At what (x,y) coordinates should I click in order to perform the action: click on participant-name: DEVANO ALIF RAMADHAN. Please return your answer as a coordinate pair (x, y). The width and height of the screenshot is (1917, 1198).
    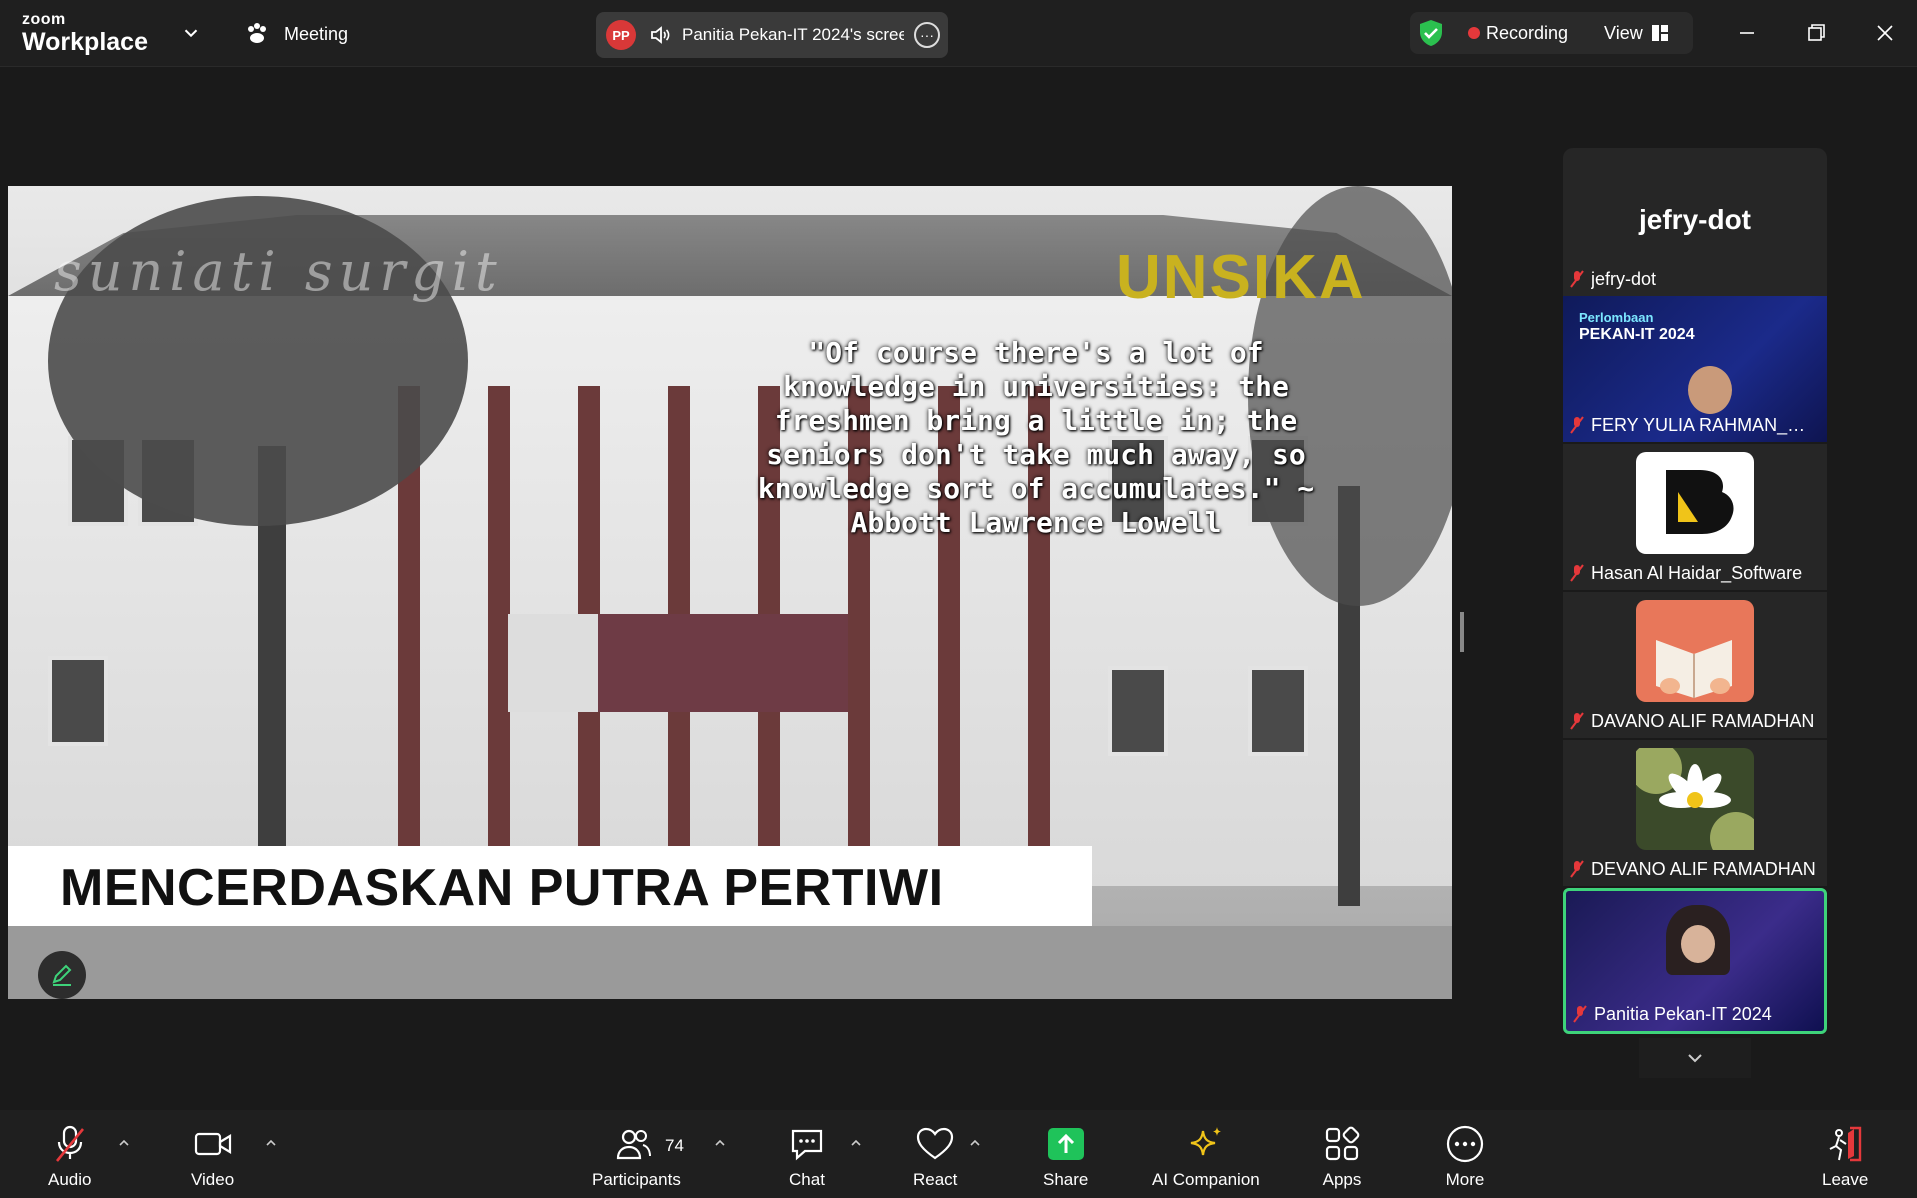
    Looking at the image, I should click on (1703, 868).